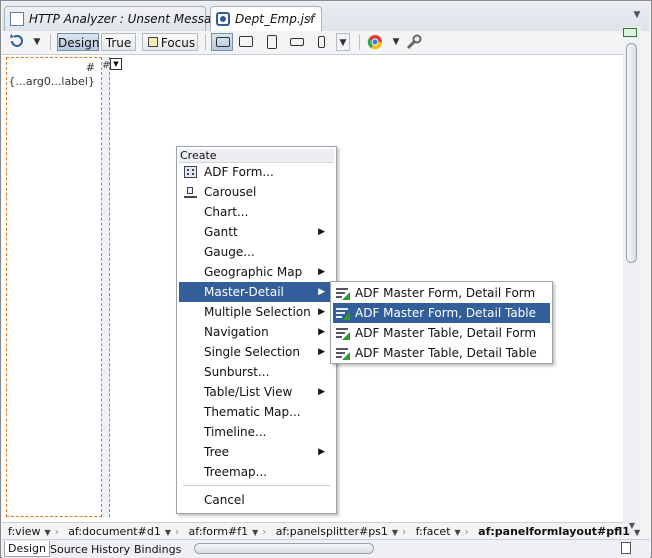  What do you see at coordinates (632, 282) in the screenshot?
I see `vertical-scrollbar: ▼` at bounding box center [632, 282].